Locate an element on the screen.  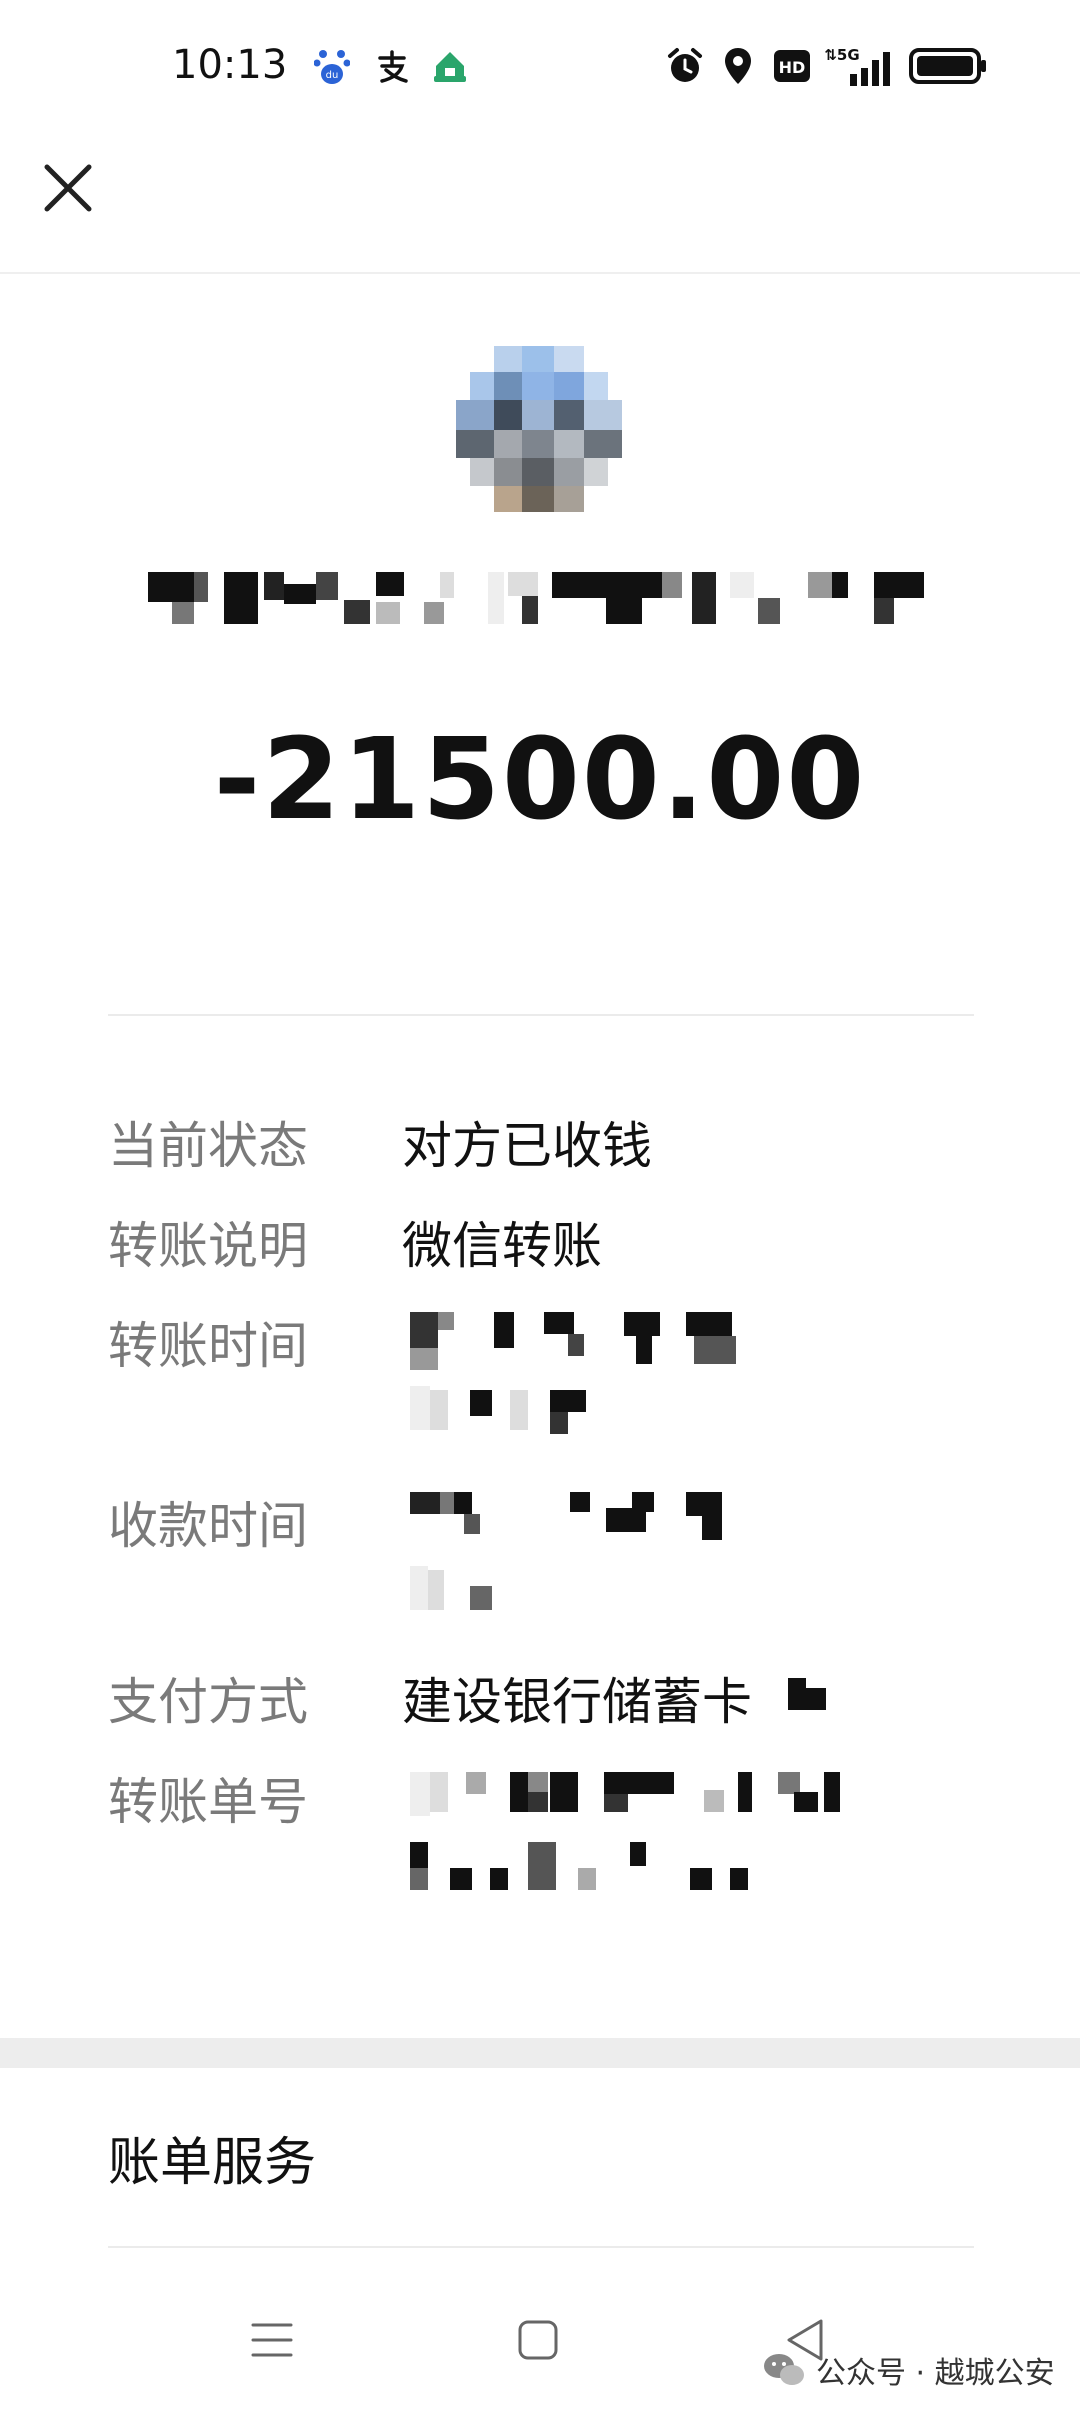
nav-recents-button is located at coordinates (272, 2340).